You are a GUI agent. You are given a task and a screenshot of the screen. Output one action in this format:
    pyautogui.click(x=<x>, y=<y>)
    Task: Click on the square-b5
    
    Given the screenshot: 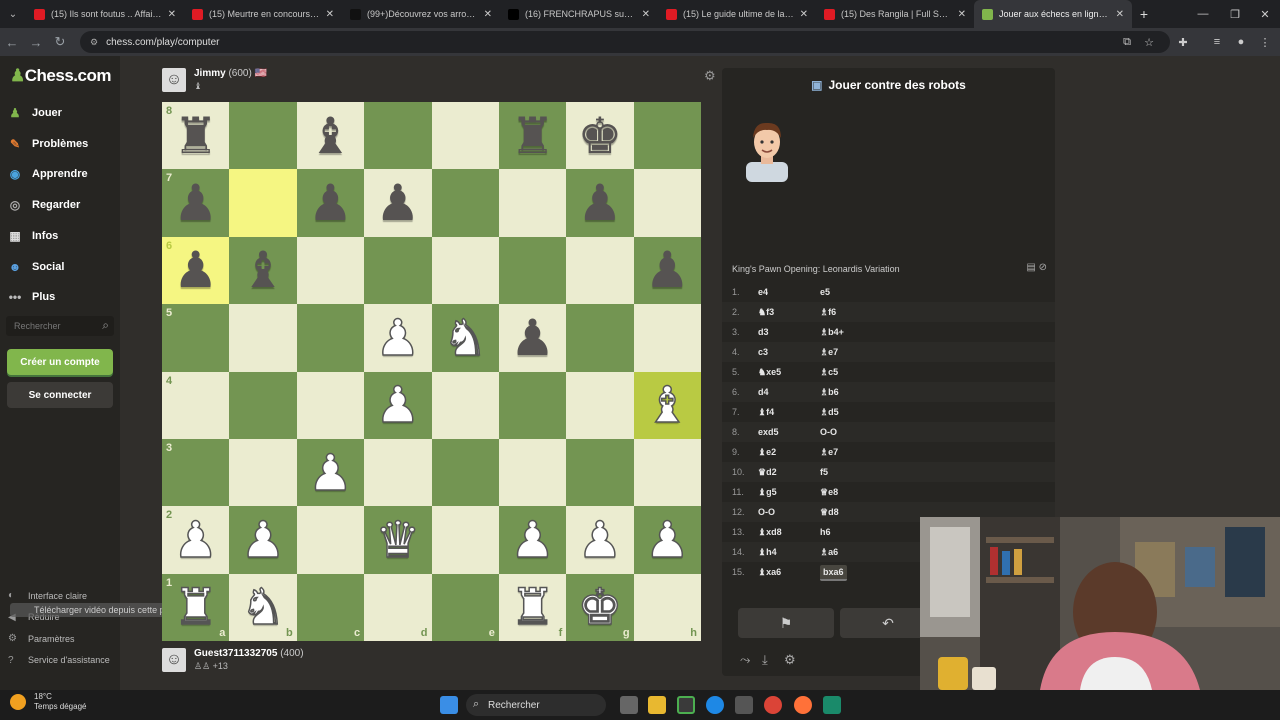 What is the action you would take?
    pyautogui.click(x=263, y=338)
    